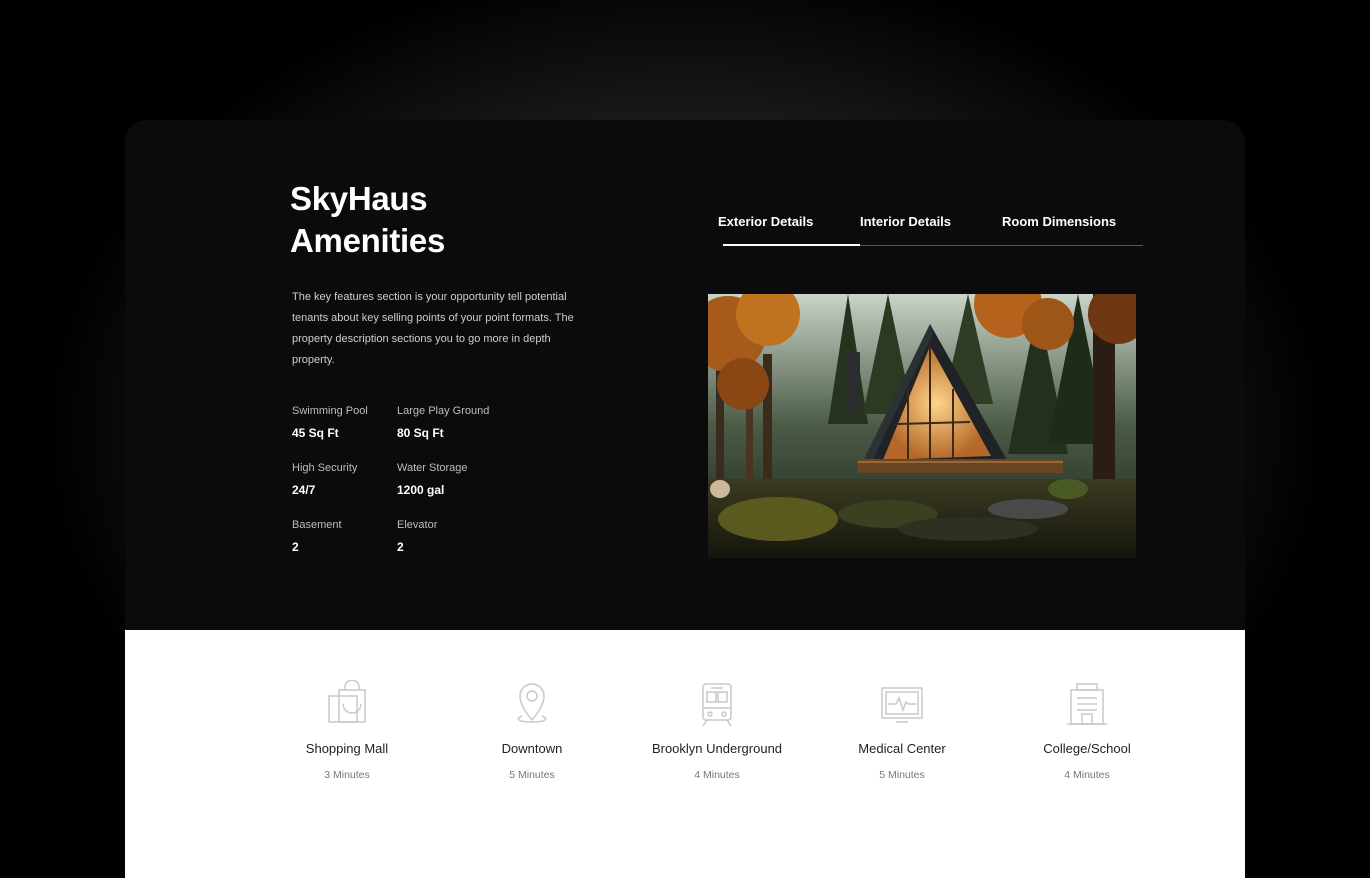 Image resolution: width=1370 pixels, height=878 pixels. Describe the element at coordinates (304, 490) in the screenshot. I see `stat-value: 24/7` at that location.